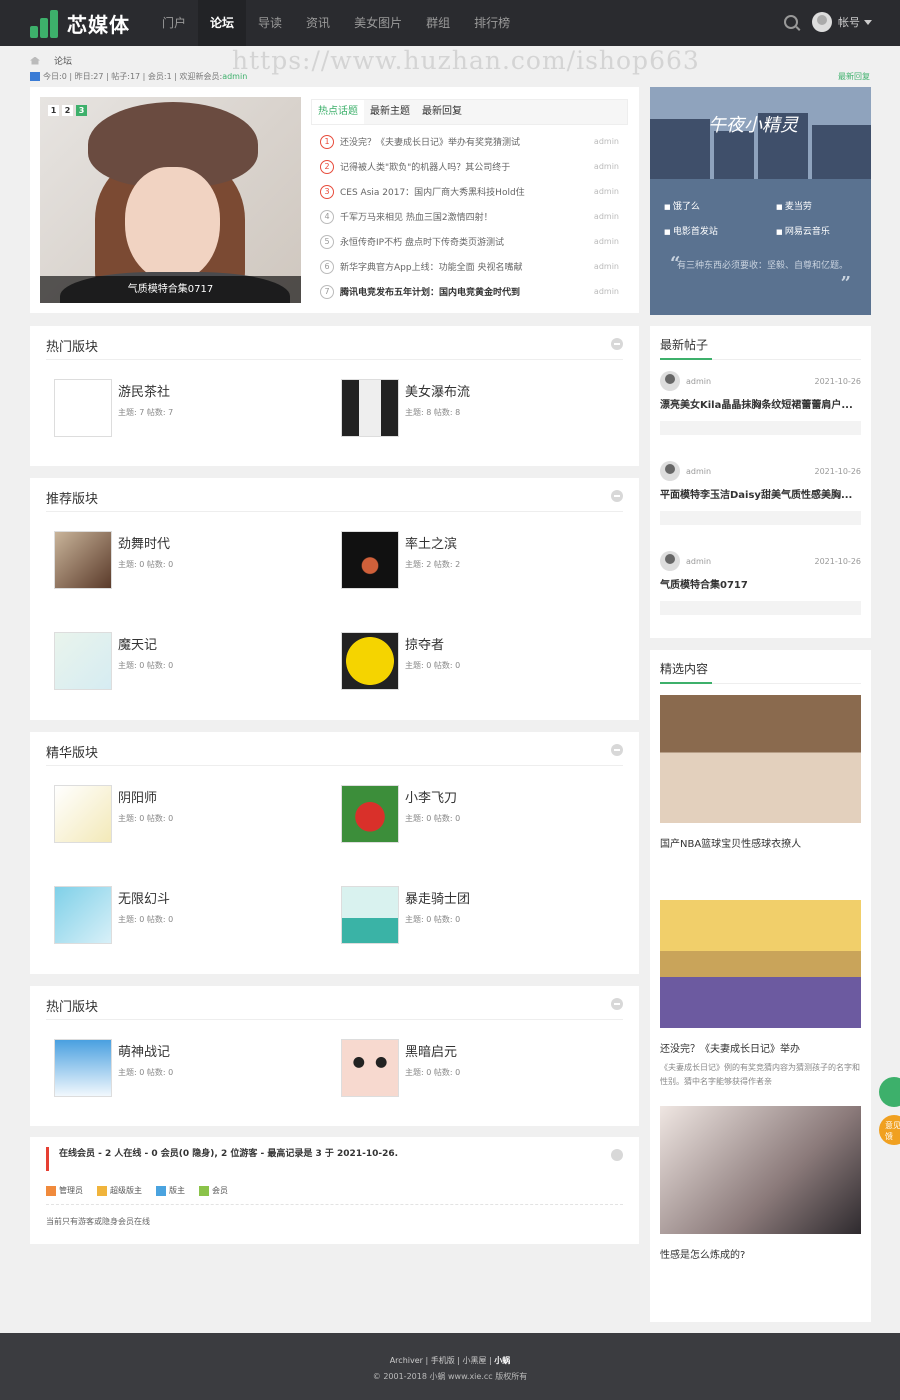 The width and height of the screenshot is (900, 1400). What do you see at coordinates (791, 22) in the screenshot?
I see `search-icon` at bounding box center [791, 22].